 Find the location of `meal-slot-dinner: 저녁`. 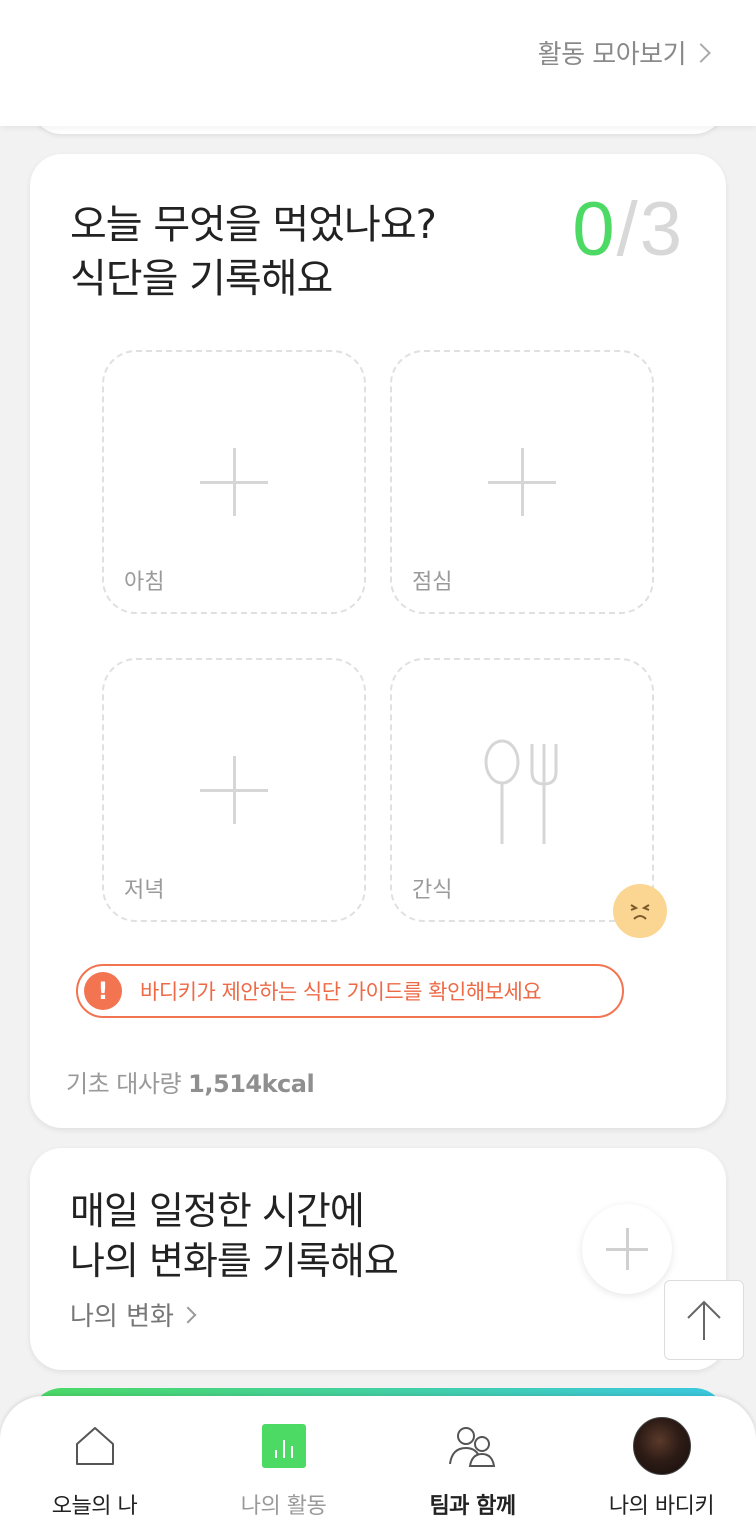

meal-slot-dinner: 저녁 is located at coordinates (234, 790).